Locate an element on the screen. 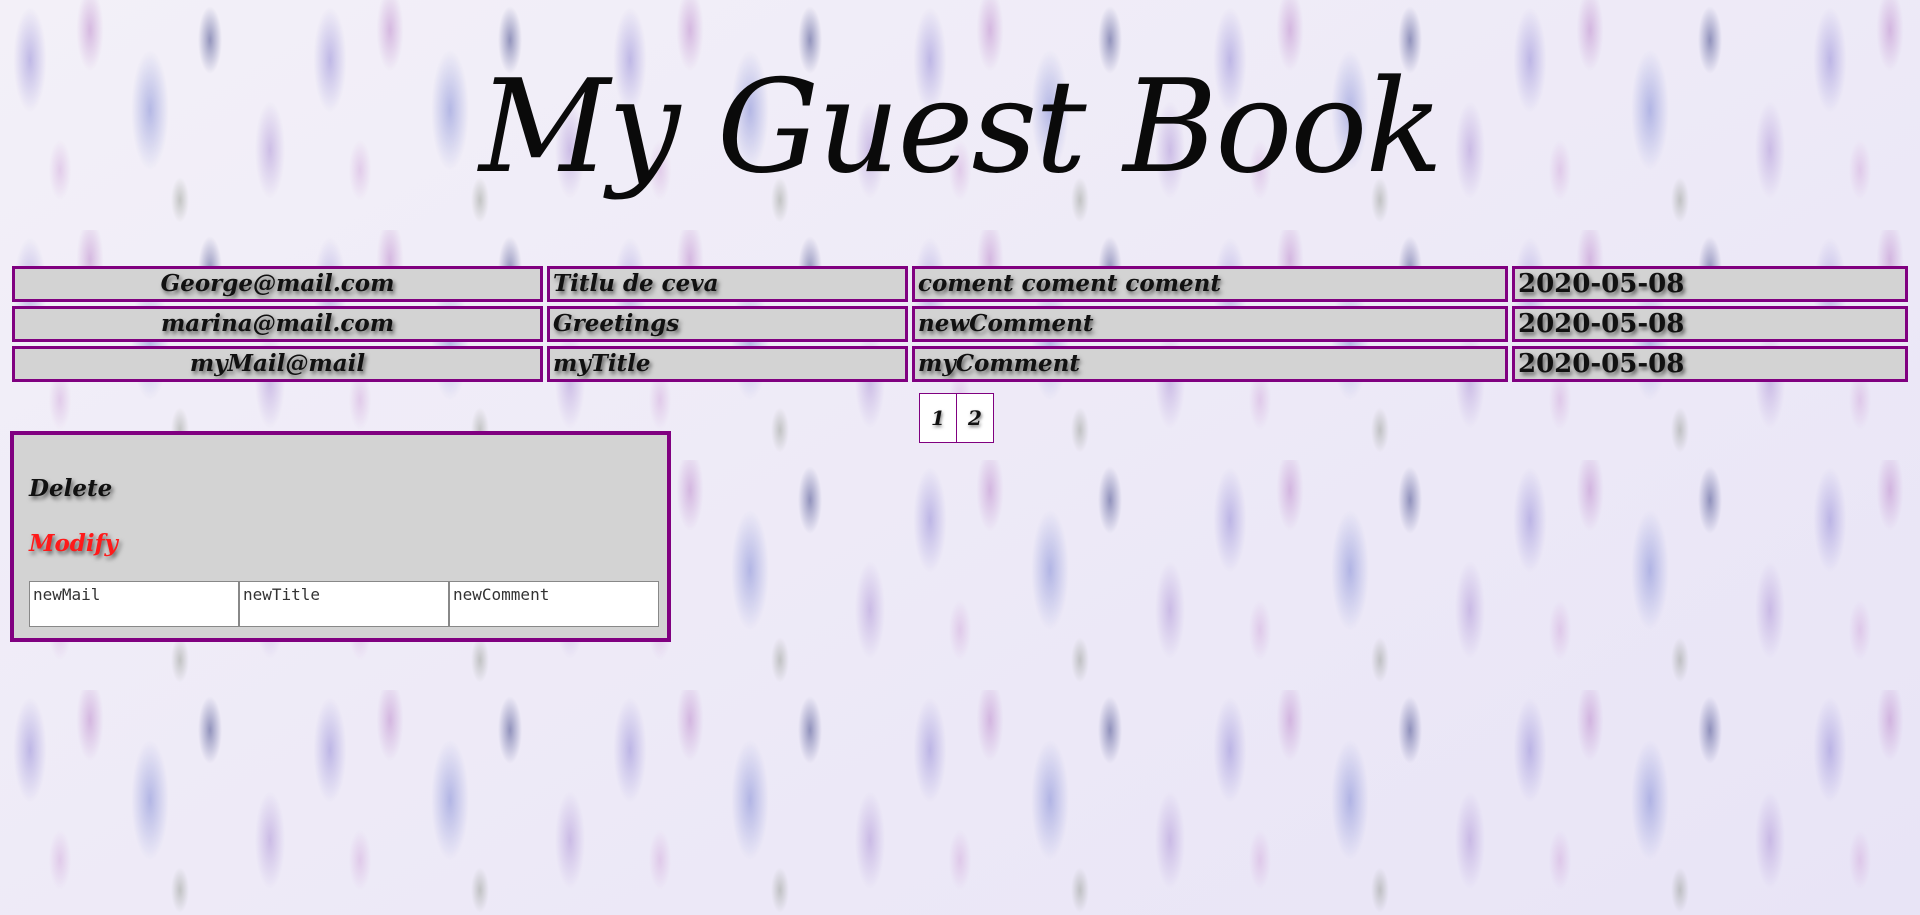 The image size is (1920, 915). entry-comment: myComment is located at coordinates (1210, 364).